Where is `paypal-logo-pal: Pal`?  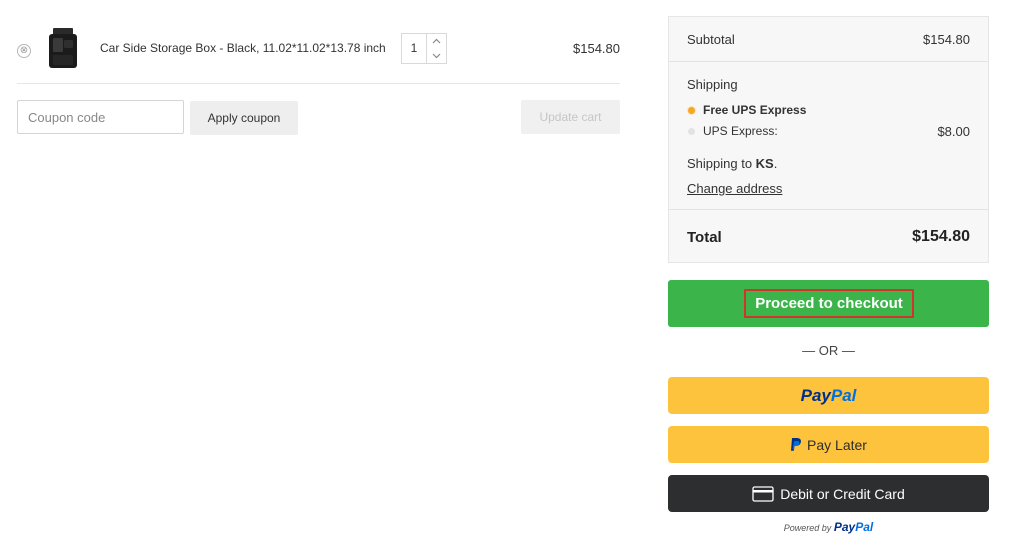
paypal-logo-pal: Pal is located at coordinates (843, 395).